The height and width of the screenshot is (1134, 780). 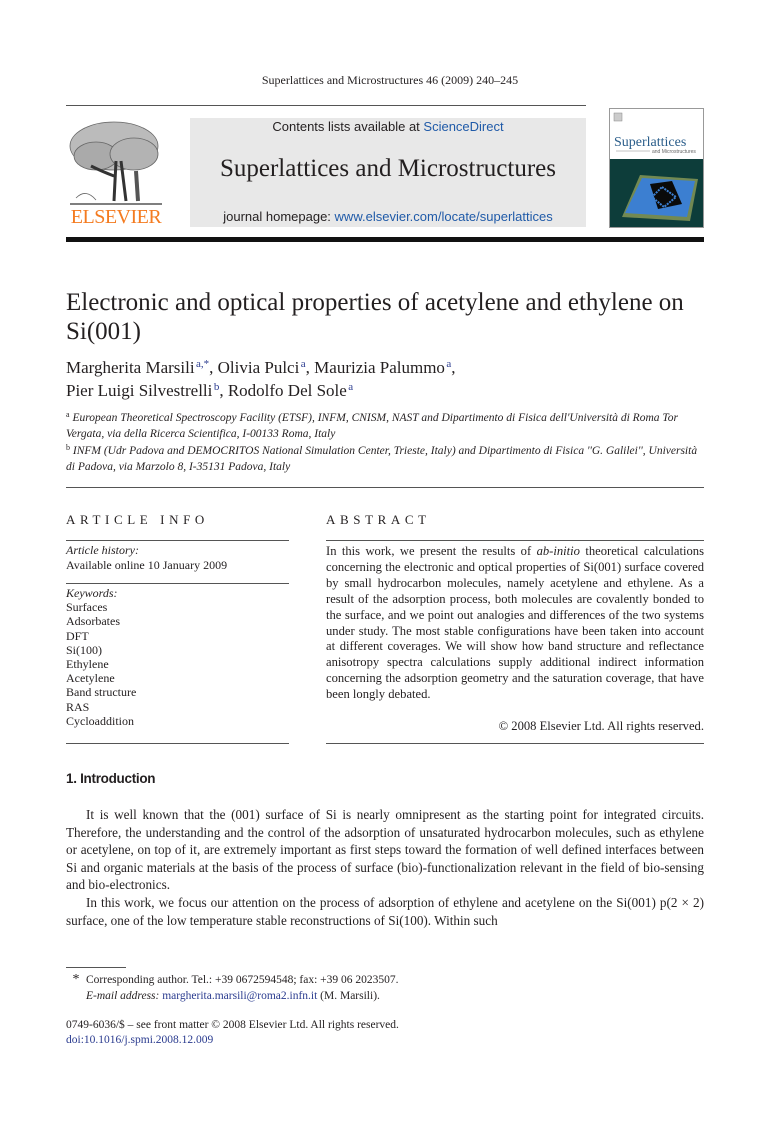 What do you see at coordinates (232, 1040) in the screenshot?
I see `doi-link: doi:10.1016/j.spmi.2008.12.009` at bounding box center [232, 1040].